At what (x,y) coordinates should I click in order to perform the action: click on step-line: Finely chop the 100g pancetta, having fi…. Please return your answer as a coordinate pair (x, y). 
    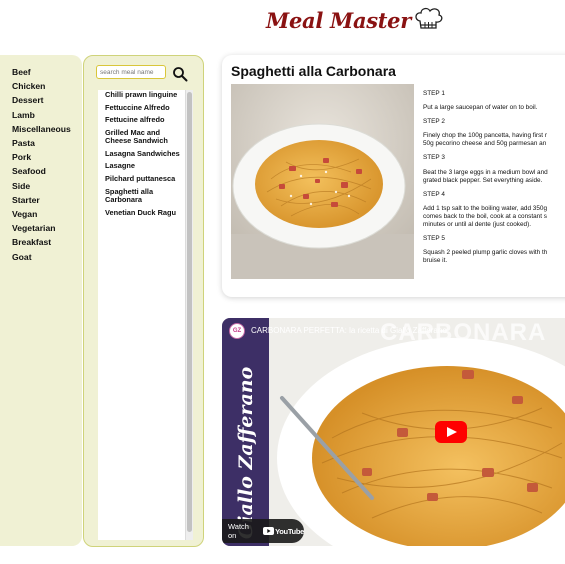
    Looking at the image, I should click on (485, 136).